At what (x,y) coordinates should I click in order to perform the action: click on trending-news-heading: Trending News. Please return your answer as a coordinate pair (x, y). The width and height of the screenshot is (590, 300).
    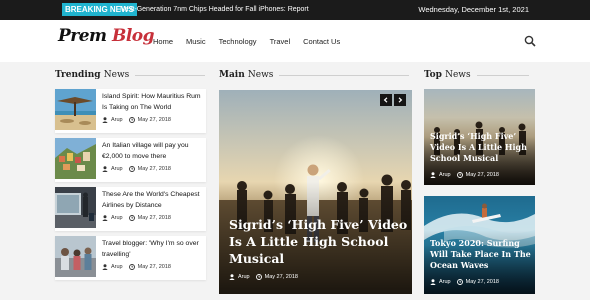
    Looking at the image, I should click on (131, 75).